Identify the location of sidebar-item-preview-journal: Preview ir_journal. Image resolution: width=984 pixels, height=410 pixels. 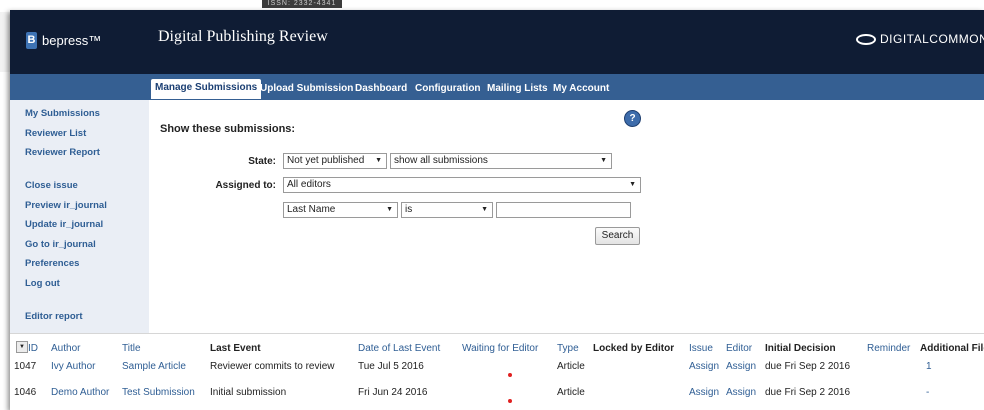
(66, 205).